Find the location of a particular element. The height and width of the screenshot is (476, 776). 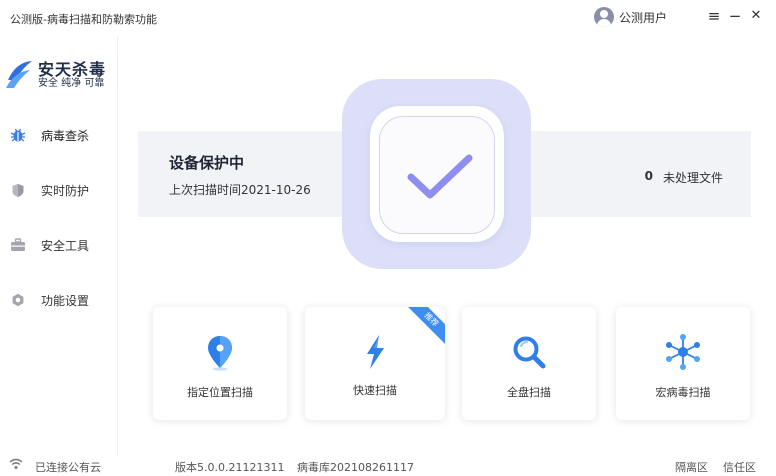

sidebar-item-virus-scan: 病毒查杀 is located at coordinates (58, 135).